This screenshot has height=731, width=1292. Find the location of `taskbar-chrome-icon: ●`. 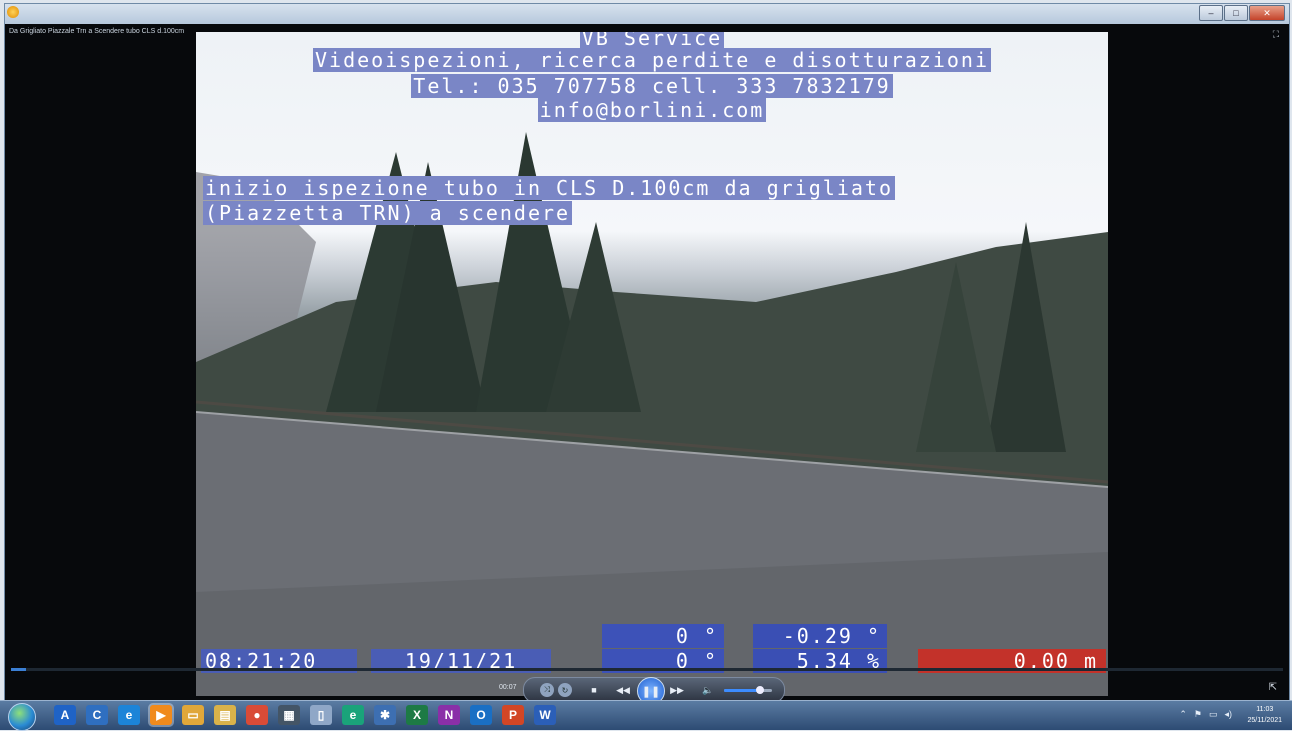

taskbar-chrome-icon: ● is located at coordinates (257, 715).